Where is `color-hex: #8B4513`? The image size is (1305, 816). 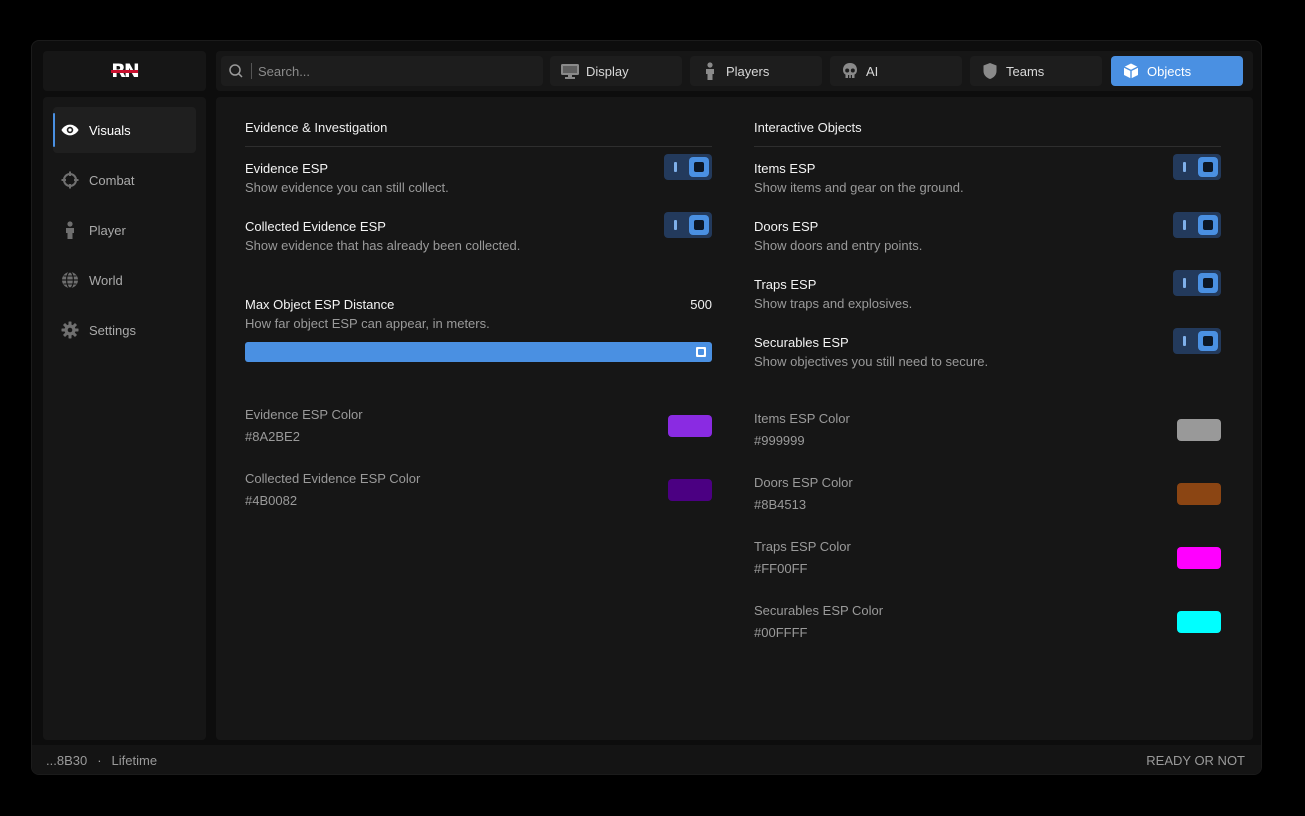
color-hex: #8B4513 is located at coordinates (780, 504).